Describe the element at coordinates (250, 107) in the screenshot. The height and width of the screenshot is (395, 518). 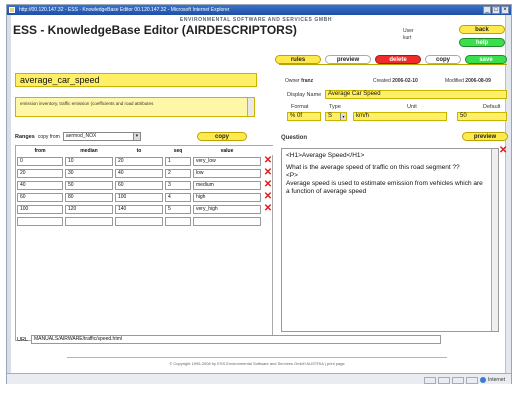
I see `description-scrollbar` at that location.